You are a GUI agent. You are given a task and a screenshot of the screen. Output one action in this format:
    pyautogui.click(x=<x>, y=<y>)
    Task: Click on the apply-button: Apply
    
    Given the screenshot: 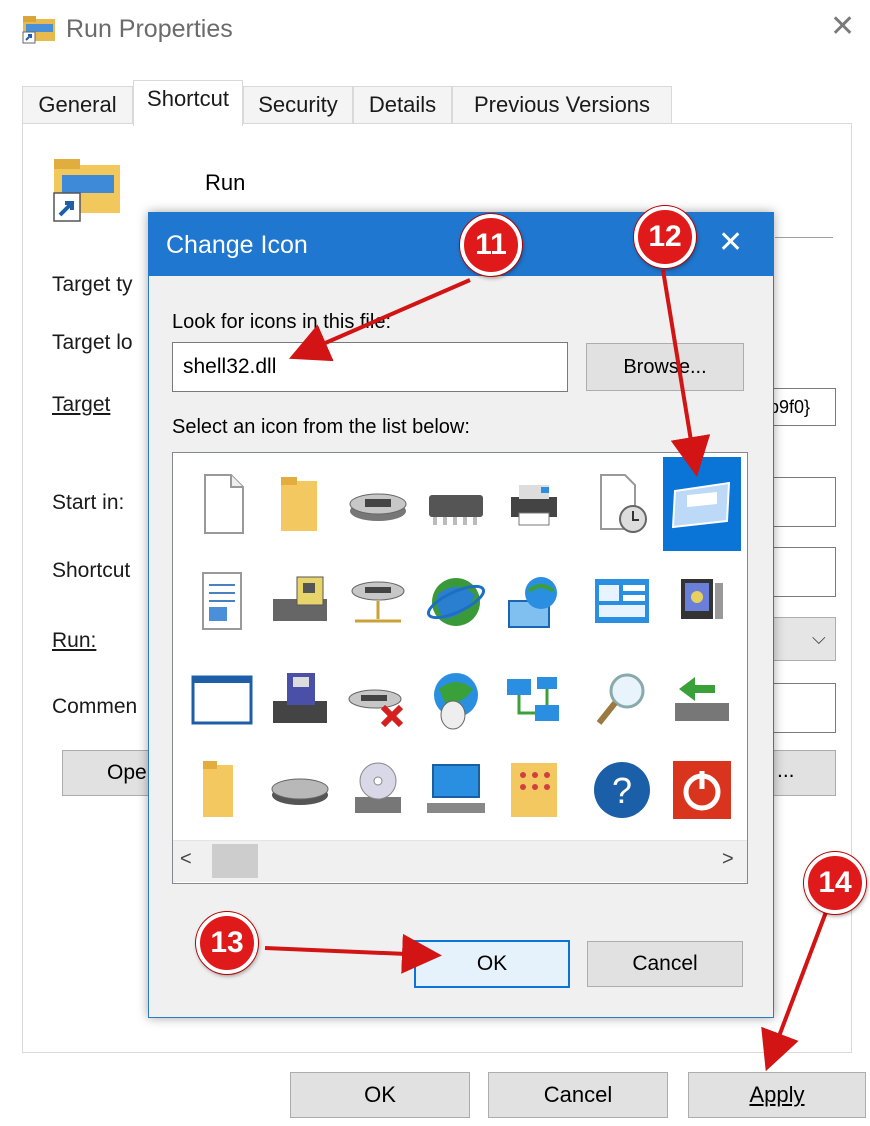 What is the action you would take?
    pyautogui.click(x=777, y=1095)
    